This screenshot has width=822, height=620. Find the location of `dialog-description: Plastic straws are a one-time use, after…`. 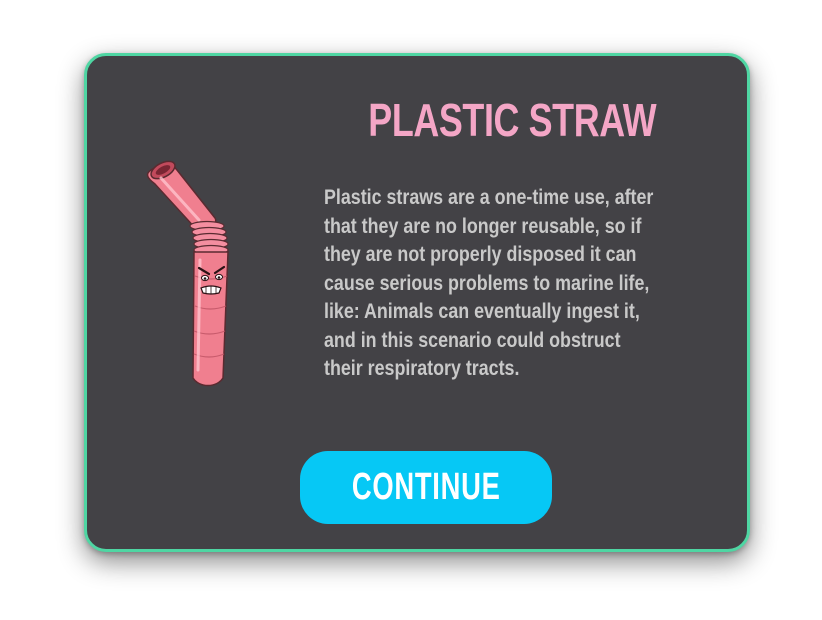

dialog-description: Plastic straws are a one-time use, after… is located at coordinates (489, 283).